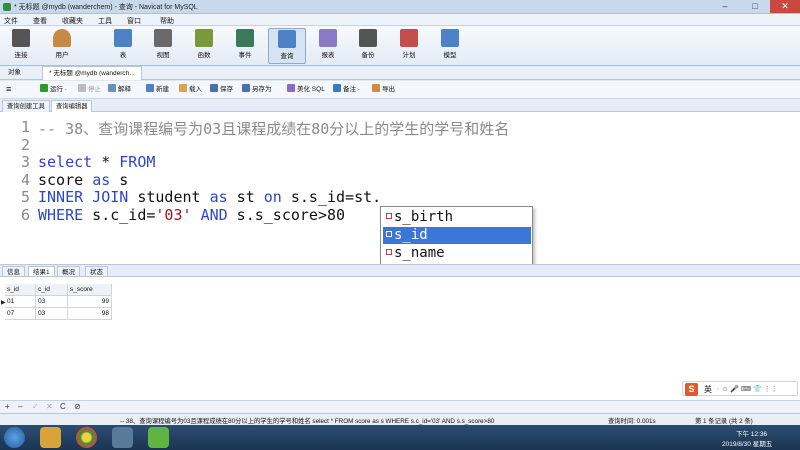 This screenshot has height=450, width=800. What do you see at coordinates (86, 437) in the screenshot?
I see `chrome-icon` at bounding box center [86, 437].